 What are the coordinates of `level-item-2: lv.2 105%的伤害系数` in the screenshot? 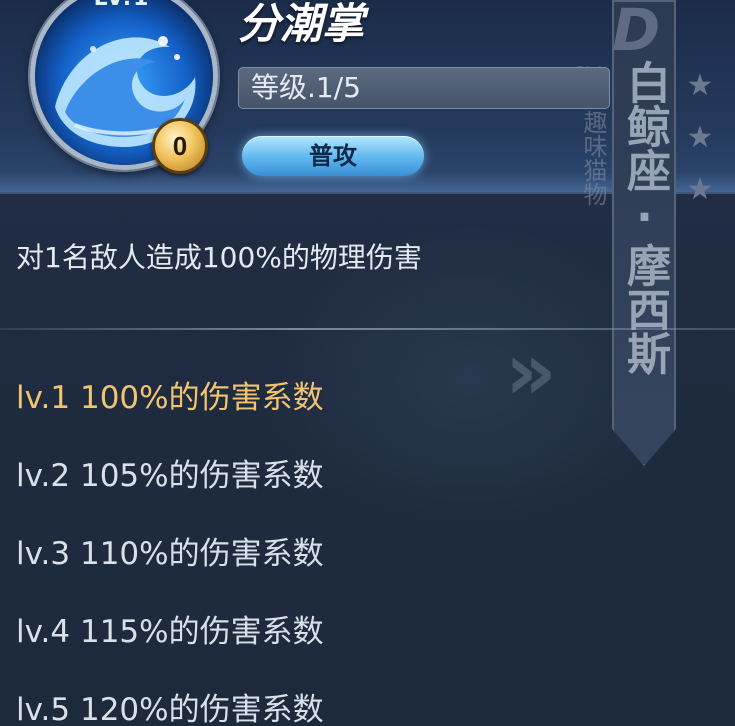 It's located at (170, 476).